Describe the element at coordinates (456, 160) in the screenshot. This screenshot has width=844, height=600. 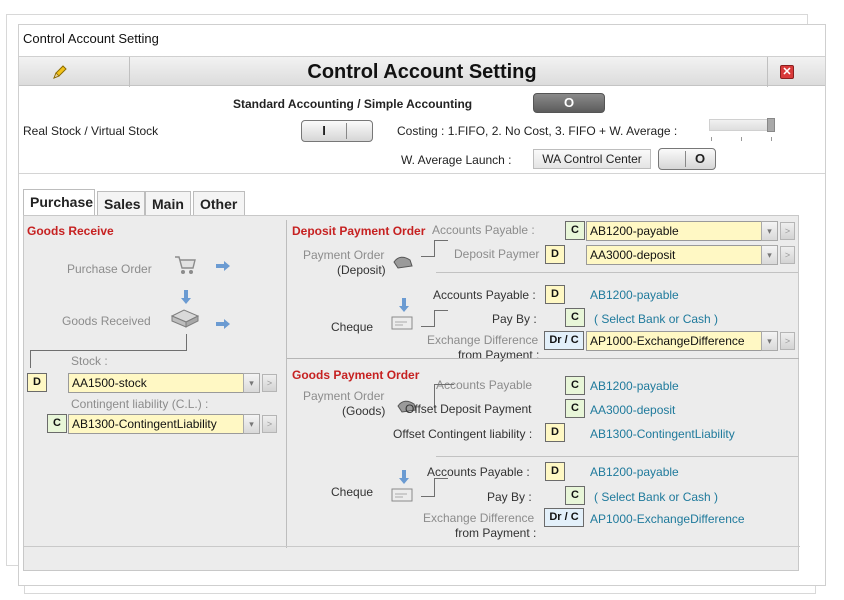
I see `w-average-label: W. Average Launch :` at that location.